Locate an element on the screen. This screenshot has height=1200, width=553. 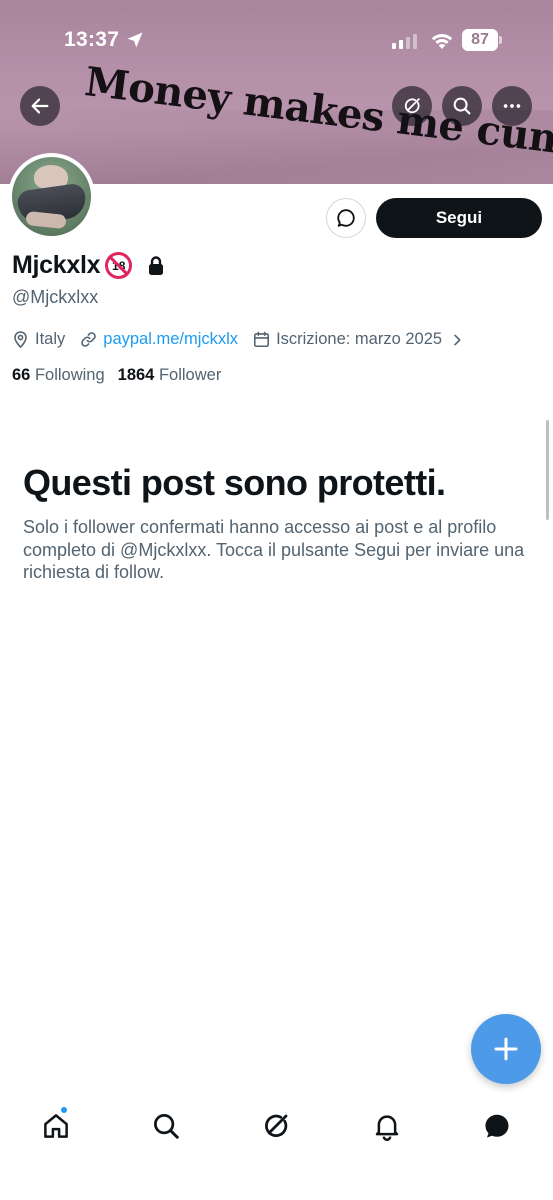
tab-search is located at coordinates (166, 1126).